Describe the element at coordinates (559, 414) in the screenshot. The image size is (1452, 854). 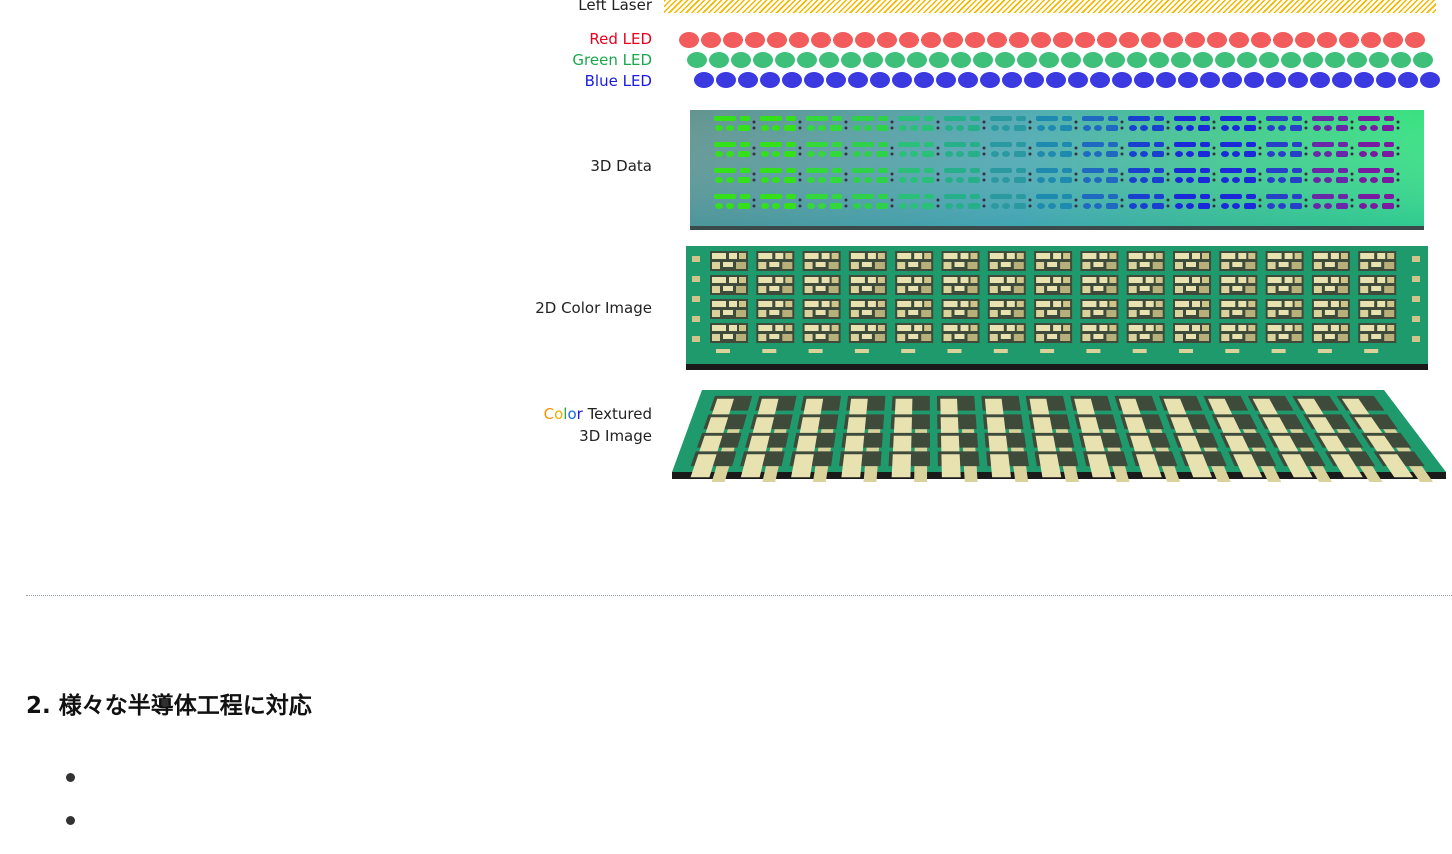
I see `color-word-o1: o` at that location.